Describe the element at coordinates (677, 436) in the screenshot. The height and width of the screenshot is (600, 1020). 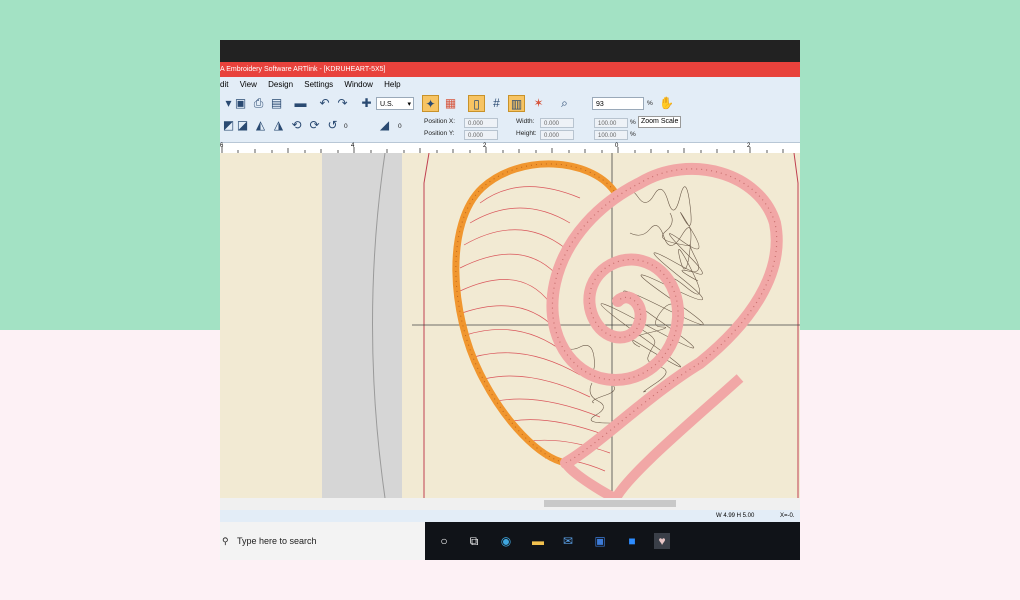
I see `pink-heart-right-edge` at that location.